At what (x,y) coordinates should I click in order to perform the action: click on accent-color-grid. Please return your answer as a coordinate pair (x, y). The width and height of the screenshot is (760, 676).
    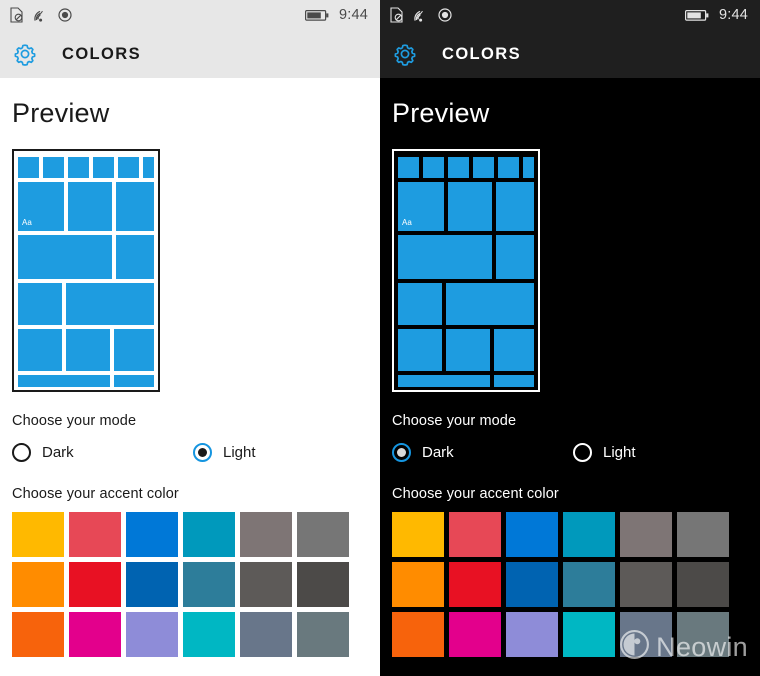
    Looking at the image, I should click on (196, 584).